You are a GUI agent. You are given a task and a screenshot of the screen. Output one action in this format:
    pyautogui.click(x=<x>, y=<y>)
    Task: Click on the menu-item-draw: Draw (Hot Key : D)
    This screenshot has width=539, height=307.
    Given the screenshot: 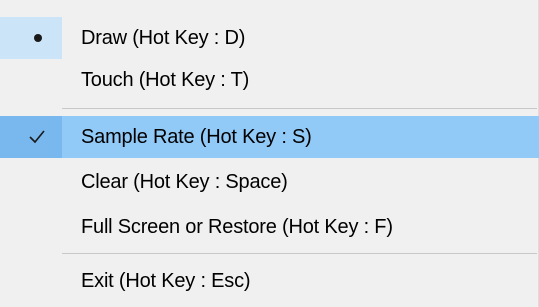 What is the action you would take?
    pyautogui.click(x=269, y=38)
    